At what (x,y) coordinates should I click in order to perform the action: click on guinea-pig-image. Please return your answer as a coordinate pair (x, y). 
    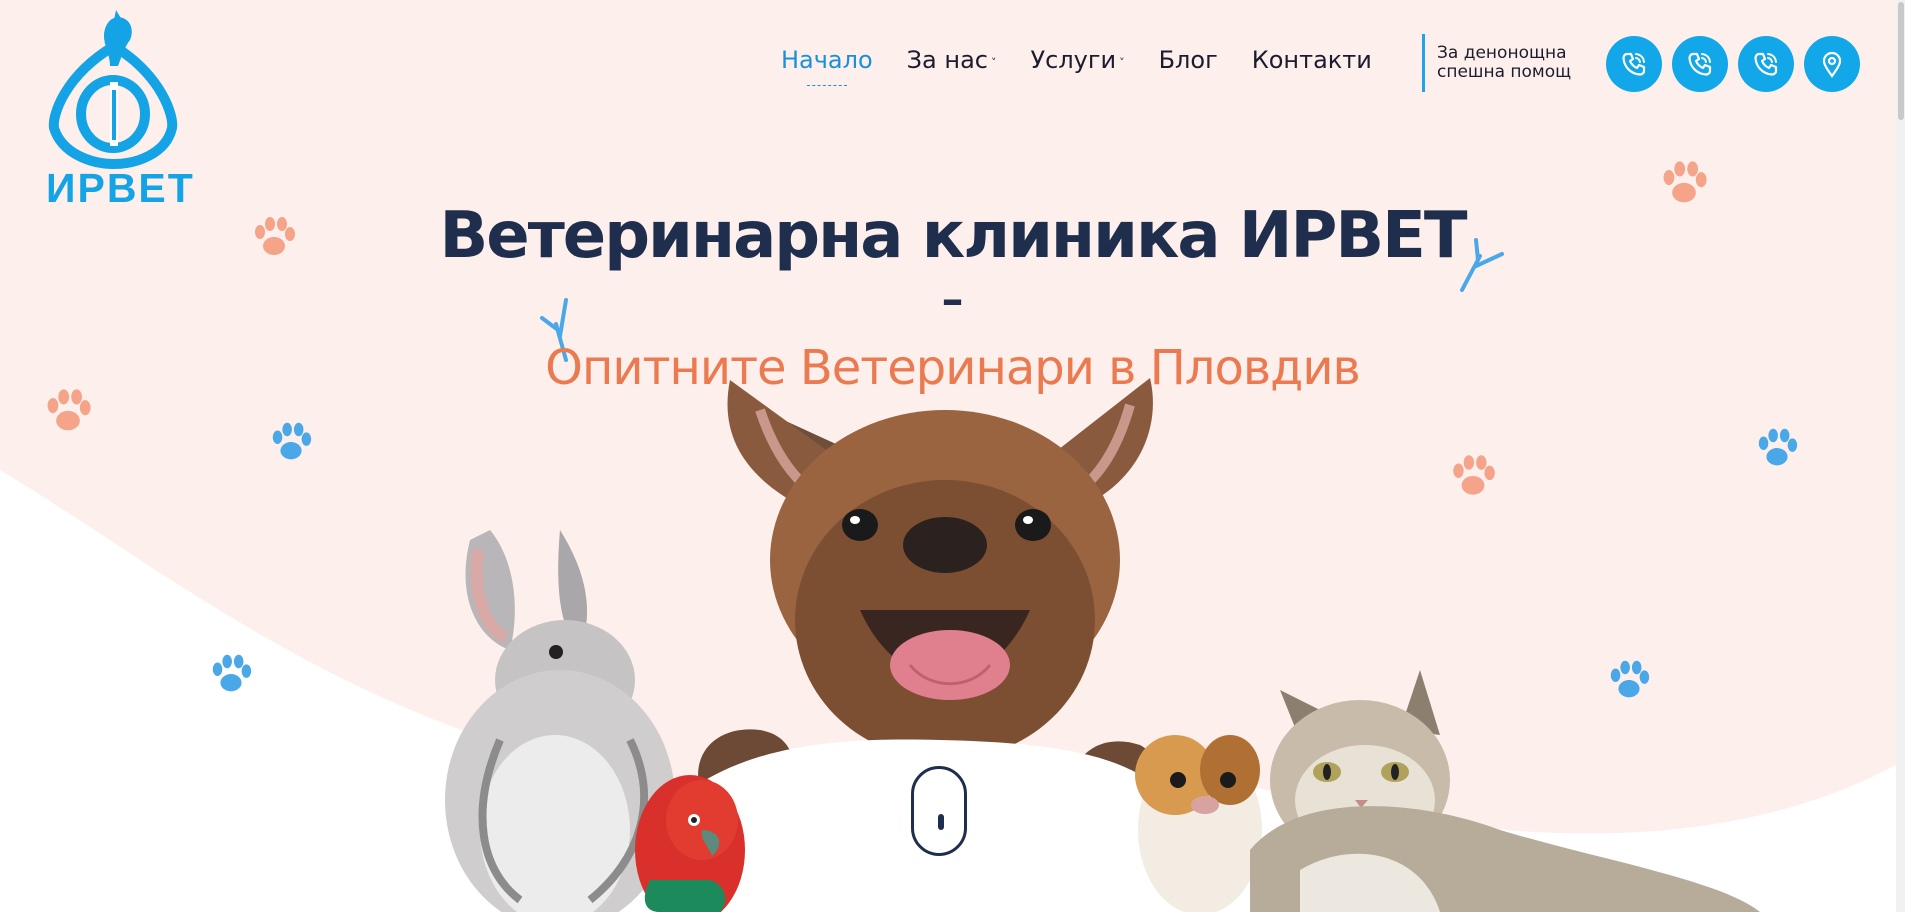
    Looking at the image, I should click on (1198, 823).